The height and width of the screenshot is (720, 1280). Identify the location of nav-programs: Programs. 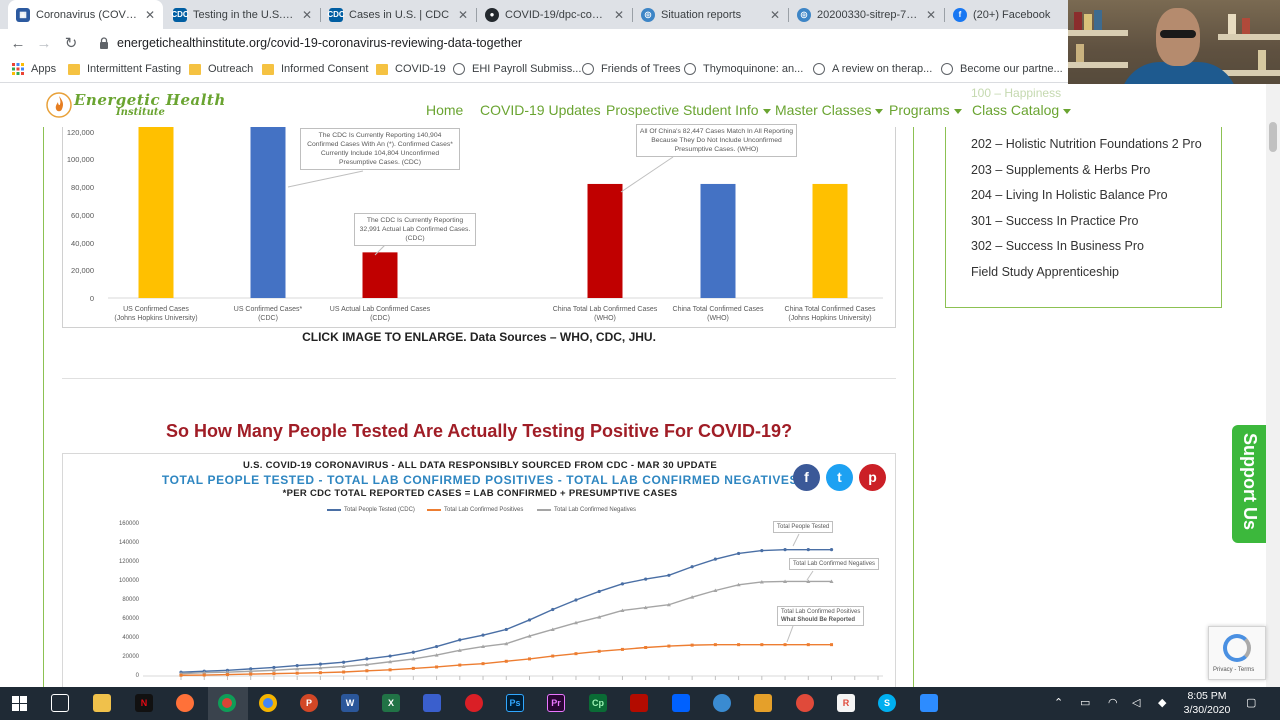
(925, 110).